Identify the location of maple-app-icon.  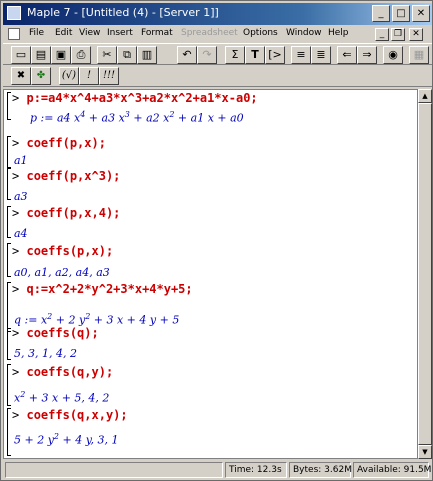
(14, 13).